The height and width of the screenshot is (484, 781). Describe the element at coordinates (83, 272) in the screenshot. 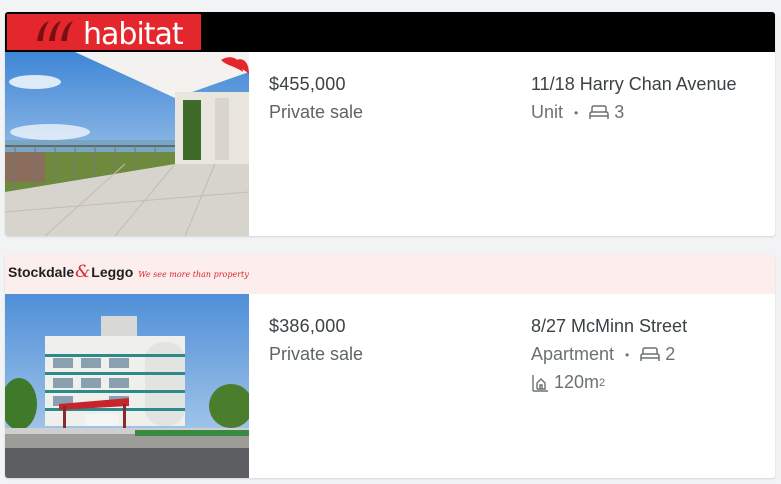

I see `agency-ampersand: &` at that location.